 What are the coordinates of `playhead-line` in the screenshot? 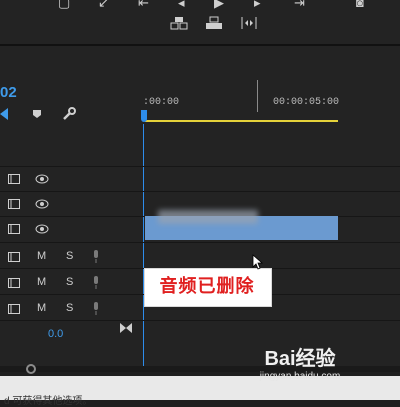 It's located at (143, 245).